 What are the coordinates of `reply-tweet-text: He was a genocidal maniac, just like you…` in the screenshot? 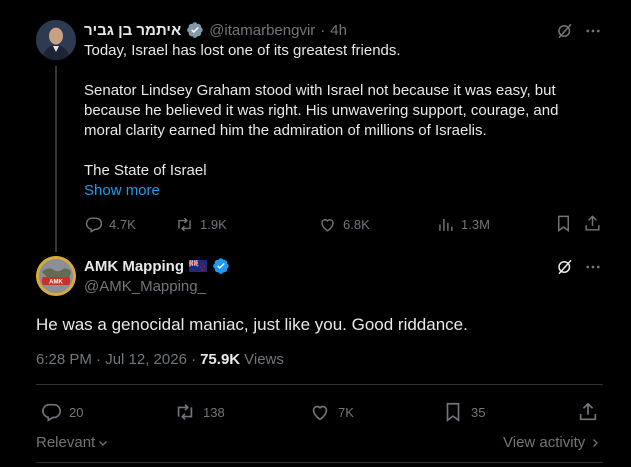 It's located at (252, 324).